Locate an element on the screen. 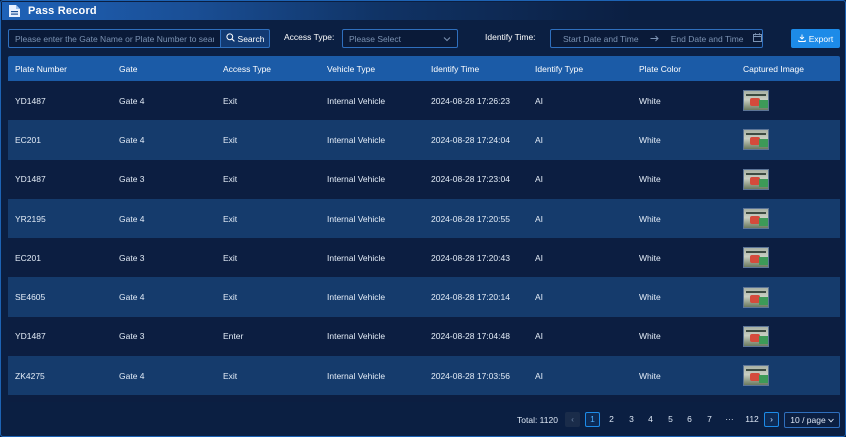 The image size is (846, 437). table-cell: YR2195 is located at coordinates (30, 218).